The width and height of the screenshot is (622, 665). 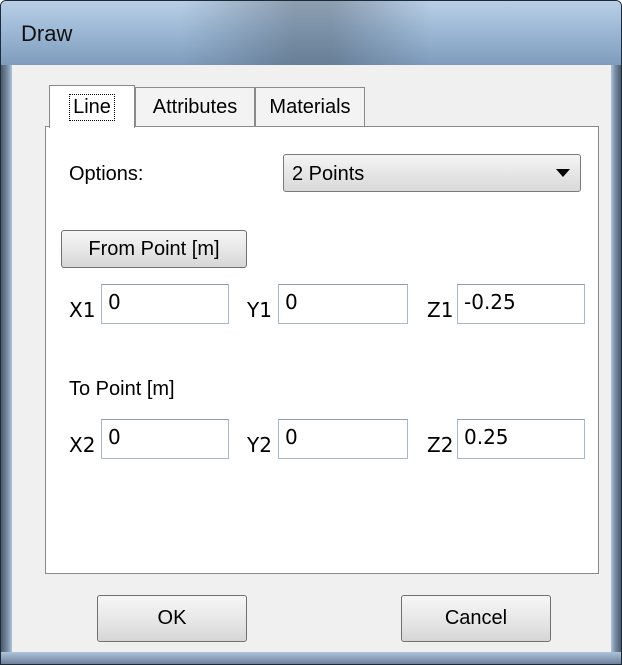 What do you see at coordinates (259, 310) in the screenshot?
I see `y1-label: Y1` at bounding box center [259, 310].